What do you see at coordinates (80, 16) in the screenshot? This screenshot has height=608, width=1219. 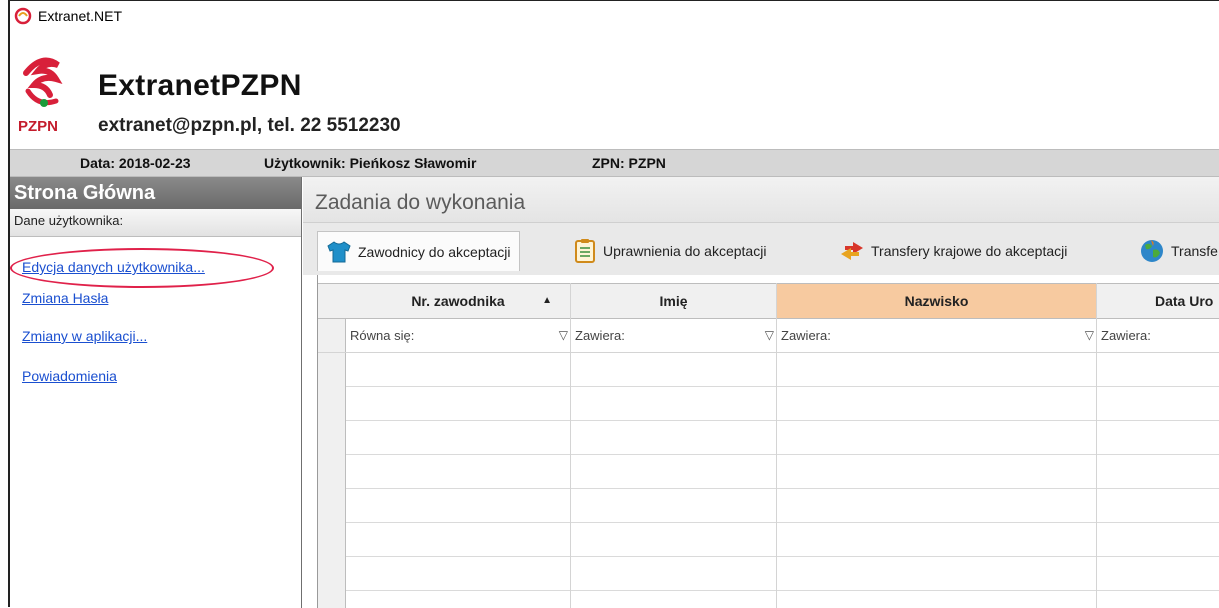 I see `window-title: Extranet.NET` at bounding box center [80, 16].